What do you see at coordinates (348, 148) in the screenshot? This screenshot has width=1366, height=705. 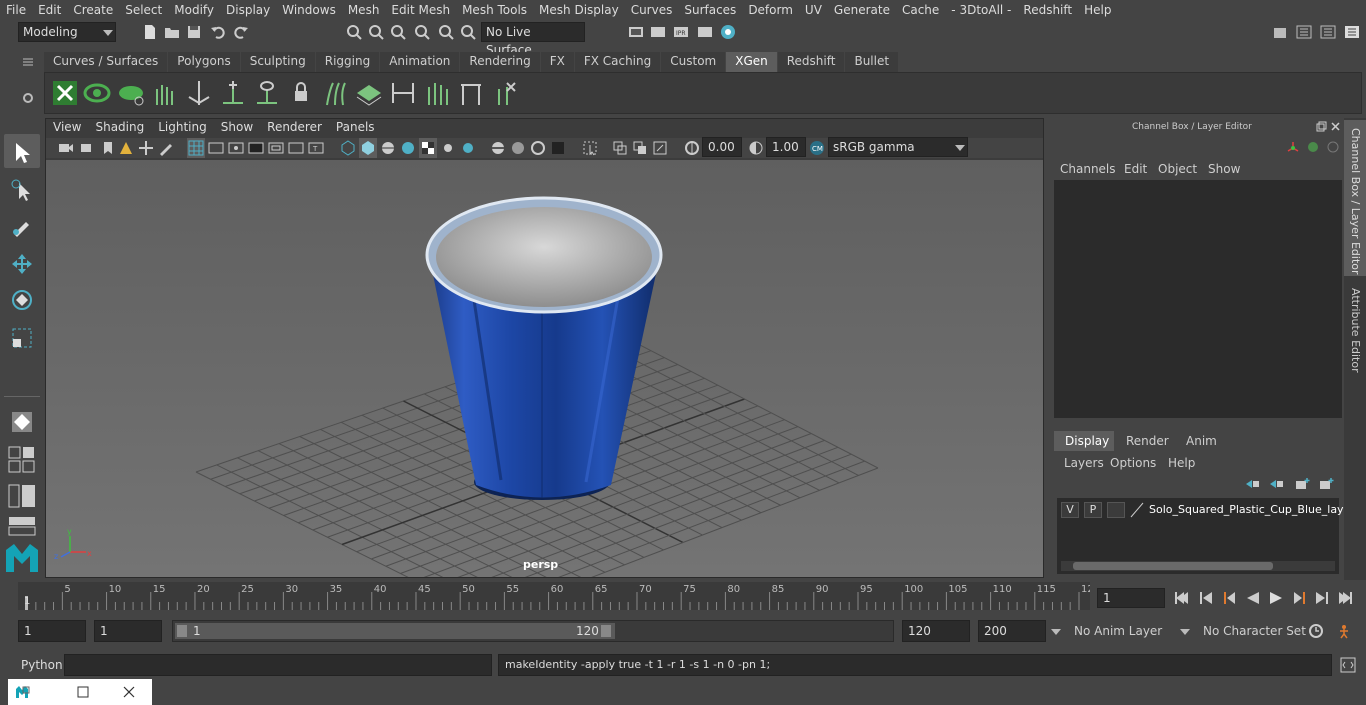 I see `wireframe-icon` at bounding box center [348, 148].